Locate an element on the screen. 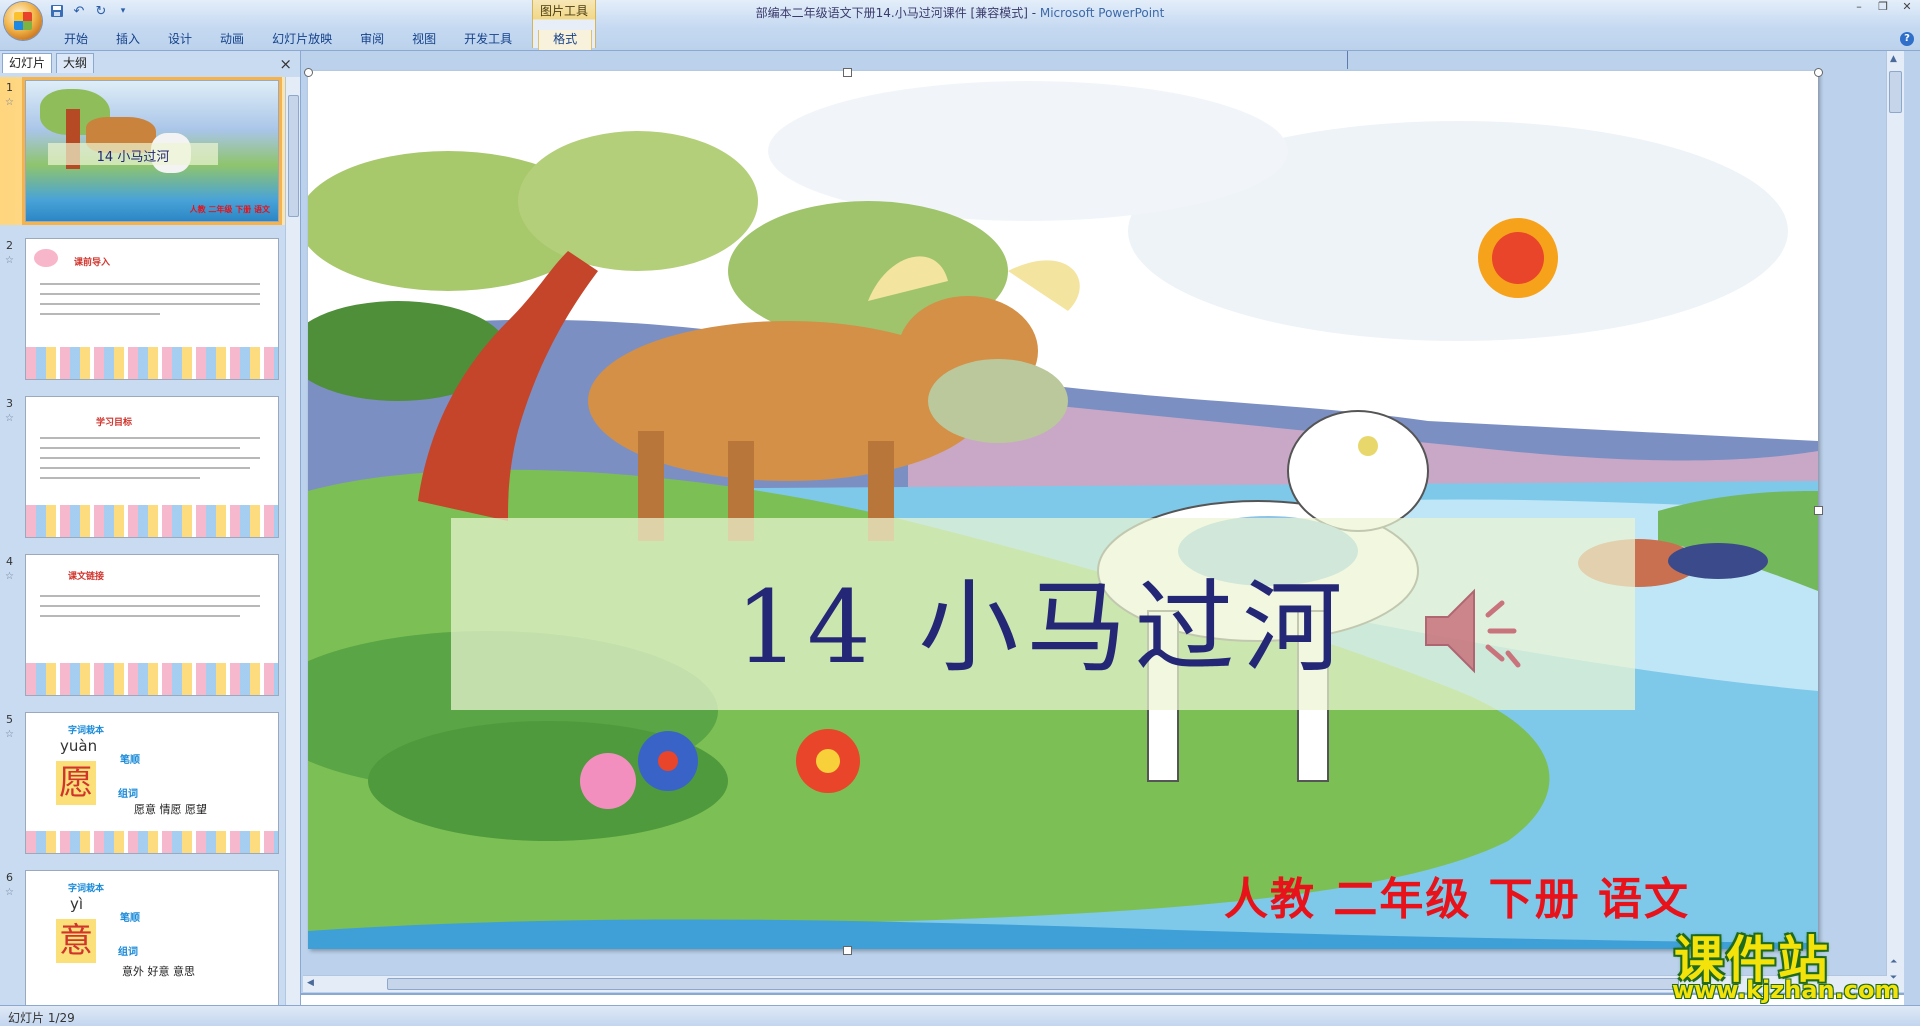 The height and width of the screenshot is (1026, 1920). thumb-number: 6 is located at coordinates (9, 877).